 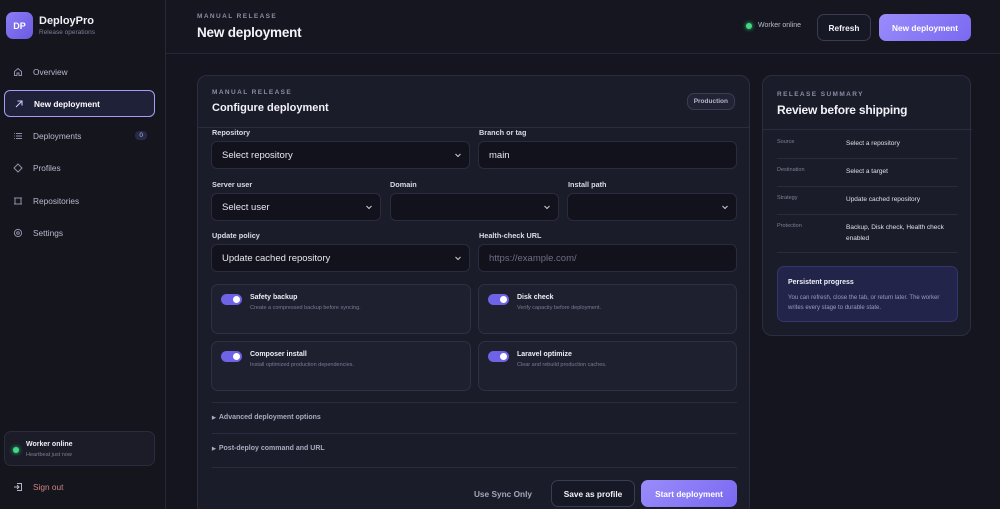 I want to click on repository-icon, so click(x=18, y=201).